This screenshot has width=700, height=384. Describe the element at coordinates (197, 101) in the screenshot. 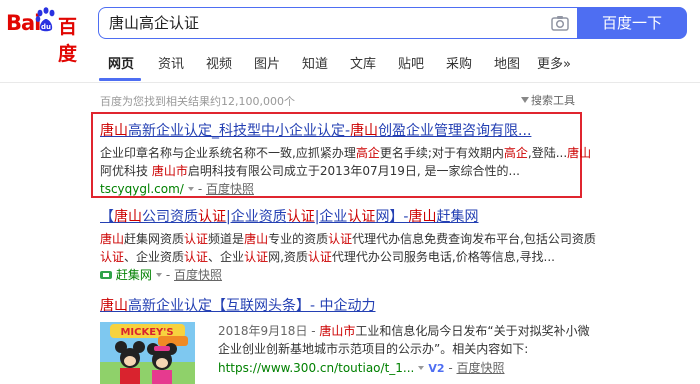

I see `result-count: 百度为您找到相关结果约12,100,000个` at that location.